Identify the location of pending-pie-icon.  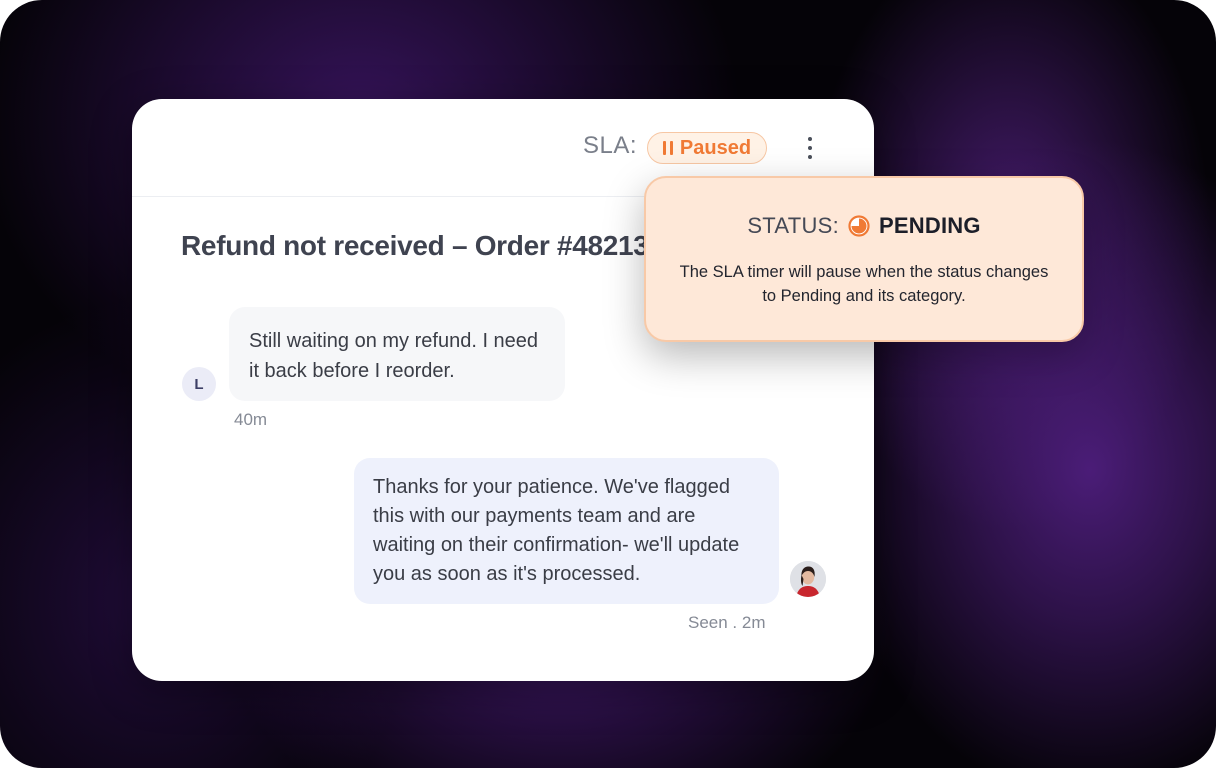
(859, 226).